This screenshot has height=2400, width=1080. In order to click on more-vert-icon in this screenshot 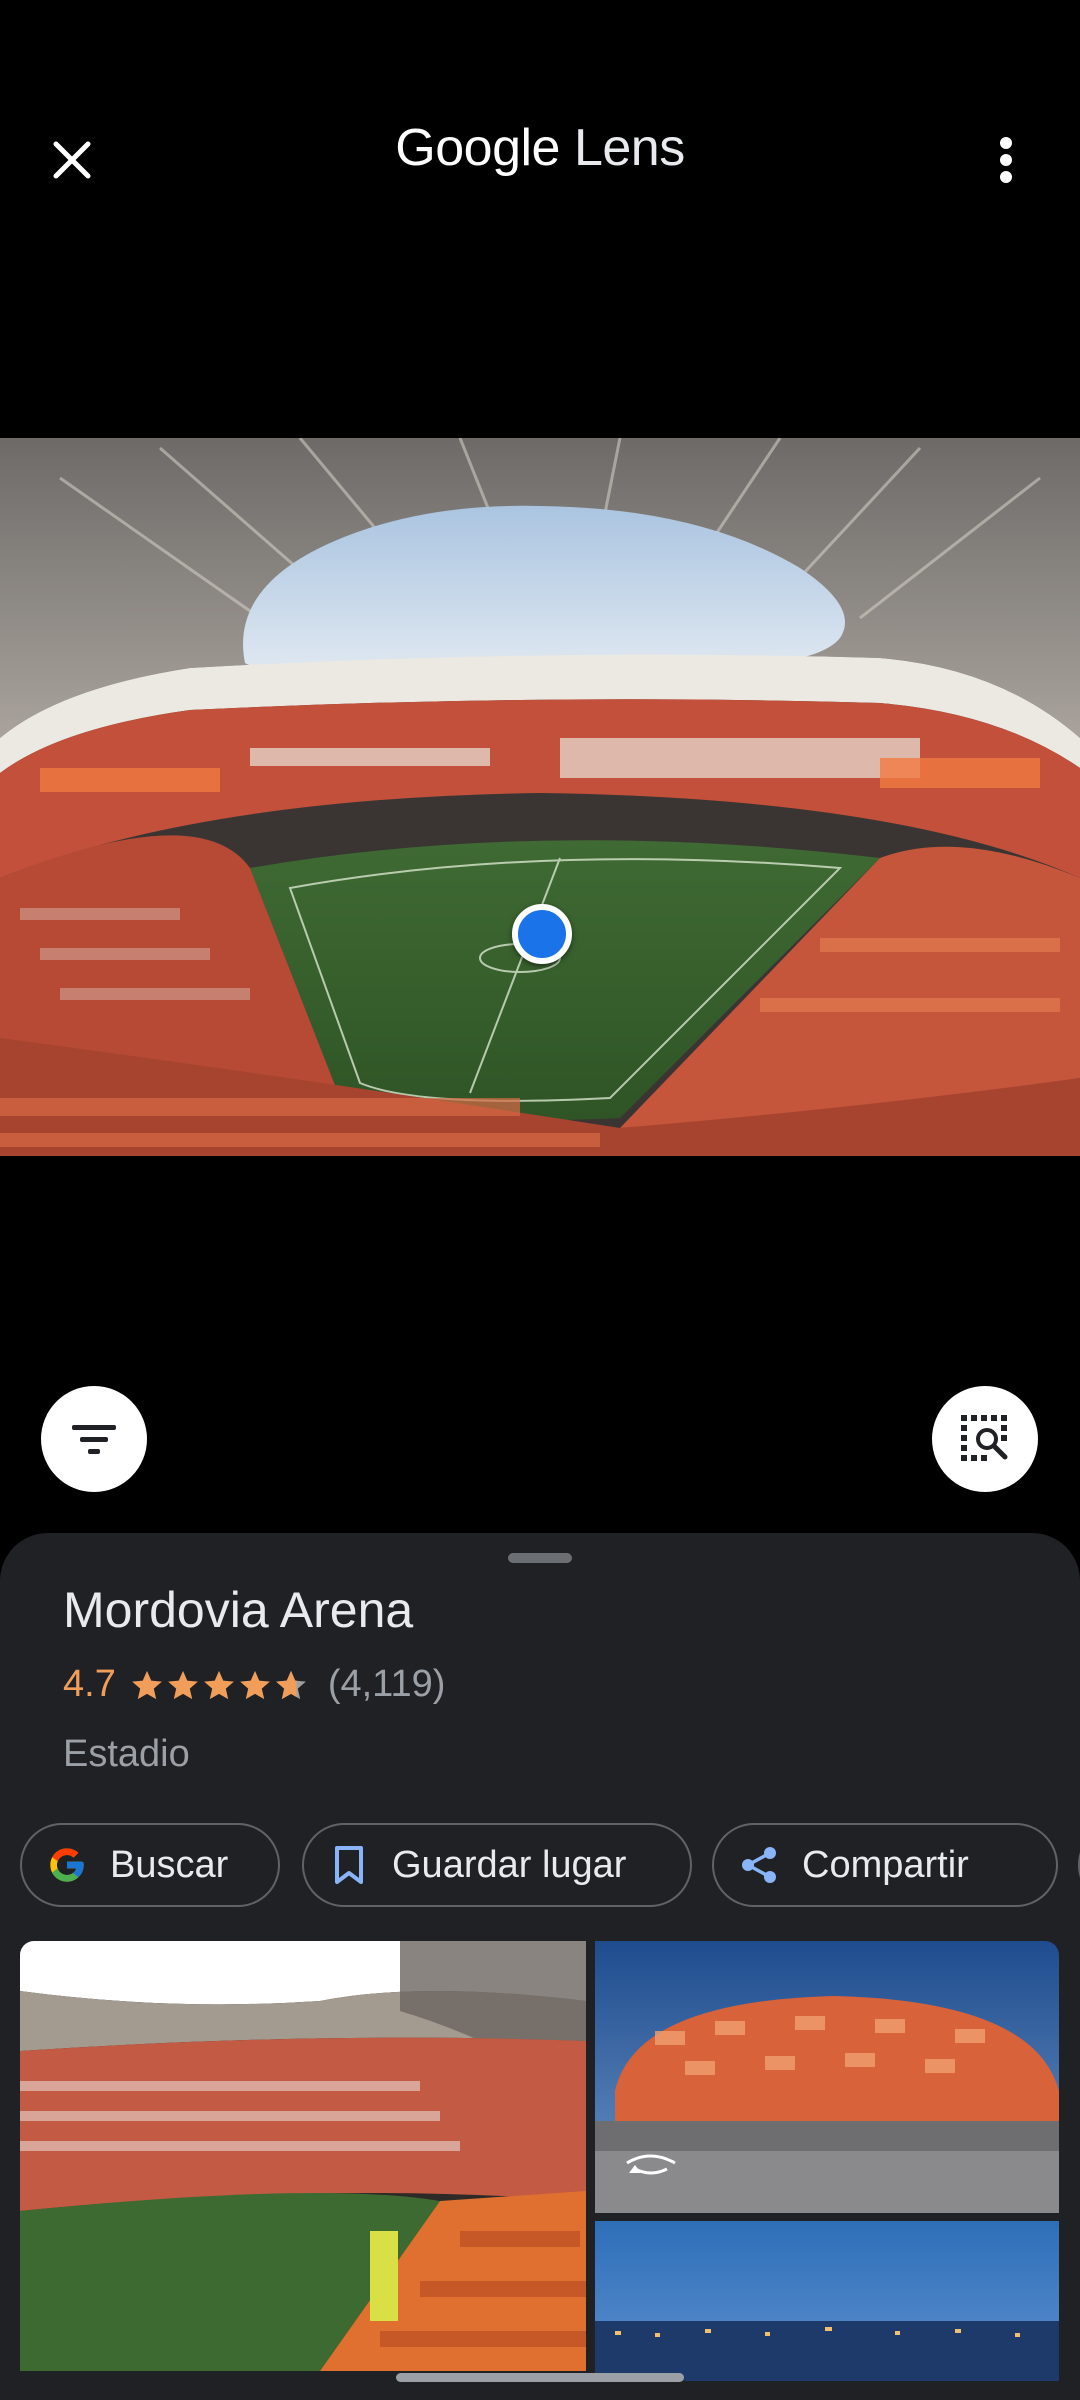, I will do `click(1006, 160)`.